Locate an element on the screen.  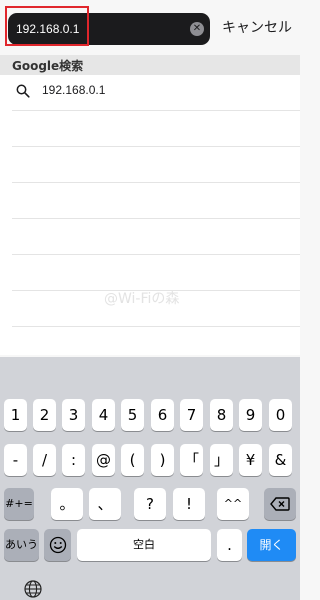
clear-icon: ✕ is located at coordinates (197, 29).